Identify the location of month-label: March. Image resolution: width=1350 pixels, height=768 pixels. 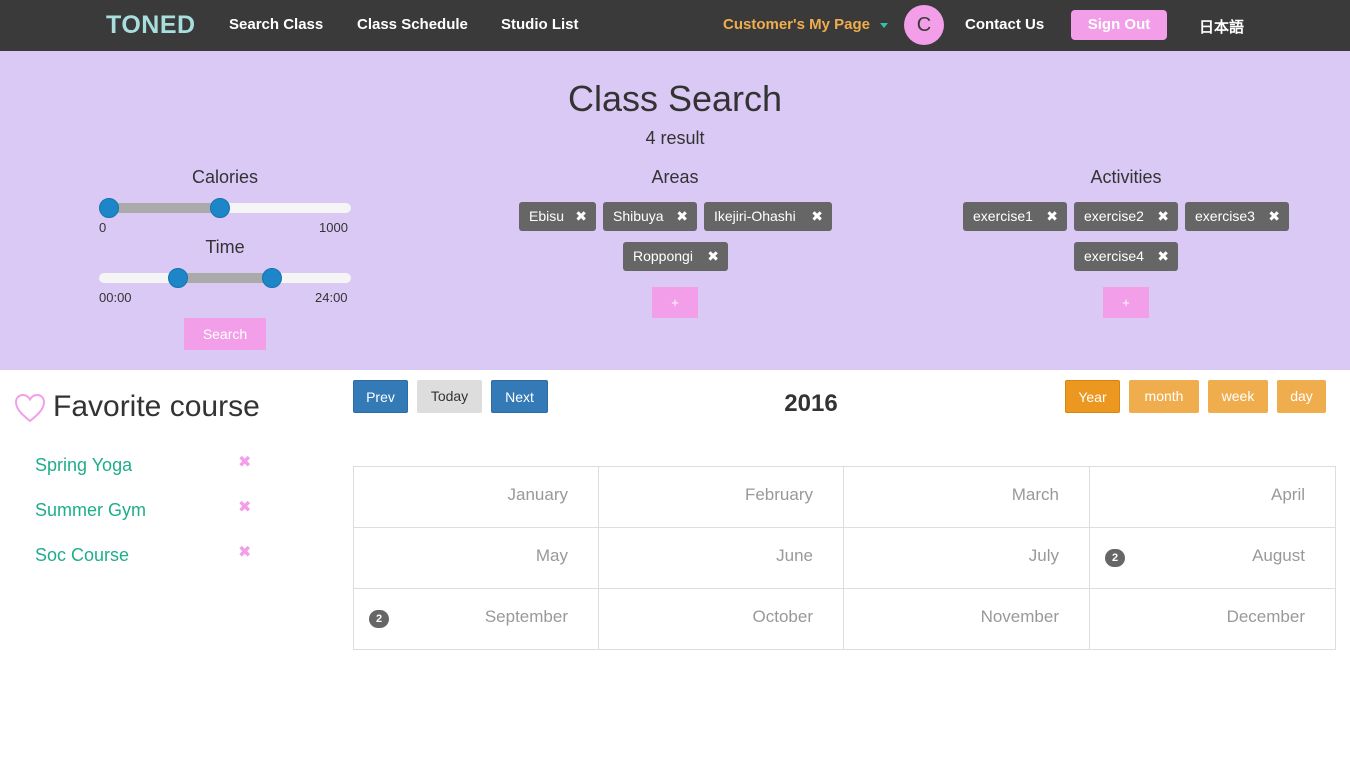
(1035, 494).